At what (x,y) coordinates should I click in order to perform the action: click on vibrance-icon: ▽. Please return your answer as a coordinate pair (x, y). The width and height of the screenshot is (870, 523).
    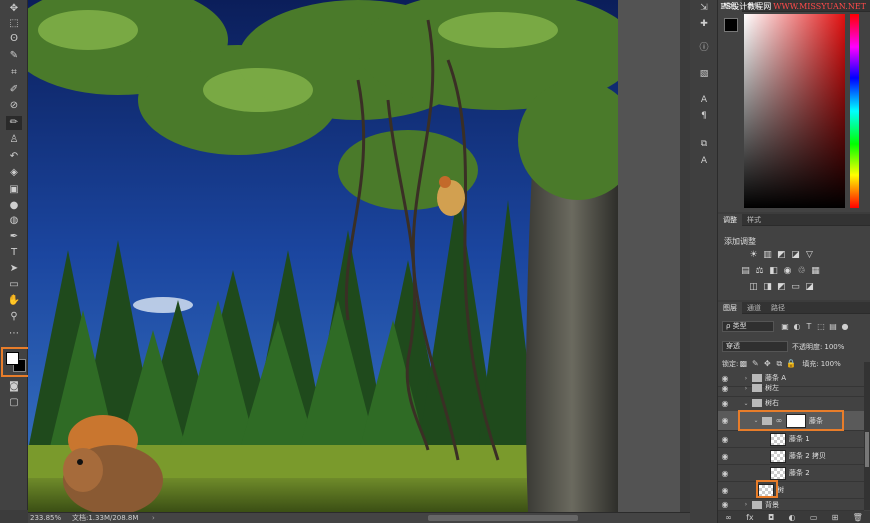
    Looking at the image, I should click on (809, 255).